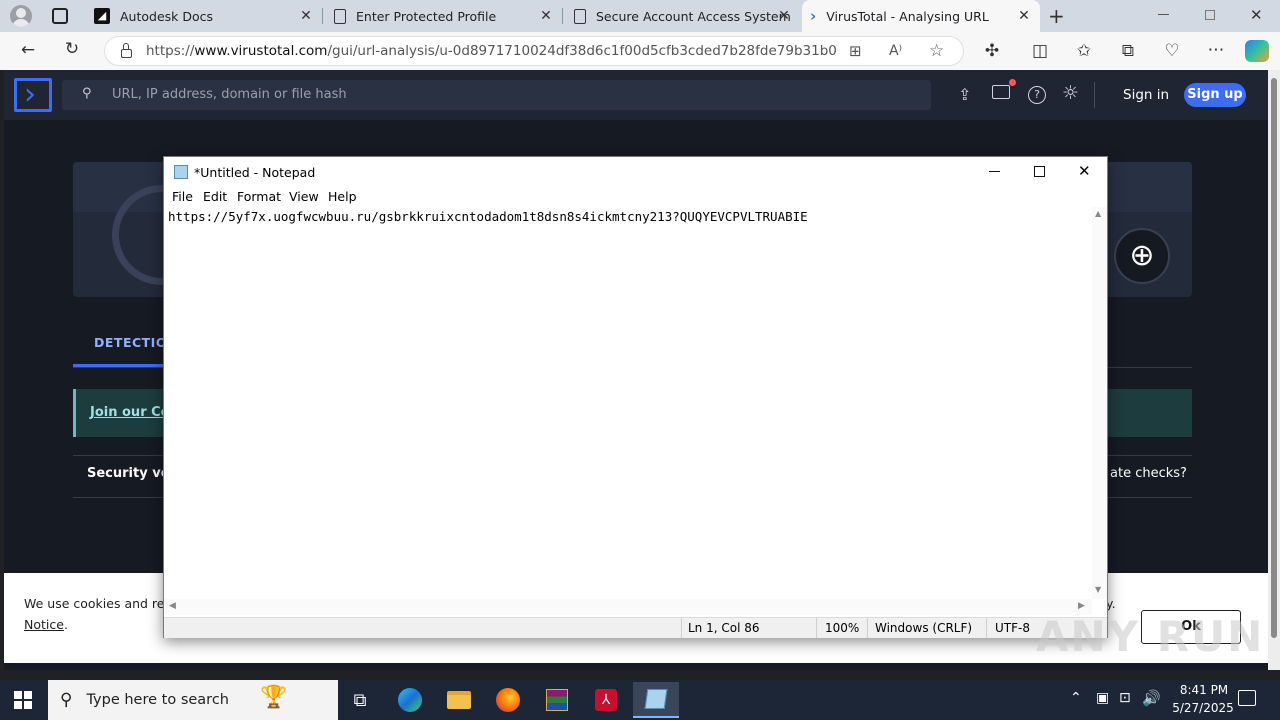 The image size is (1280, 720). I want to click on tab-title: VirusTotal - Analysing URL, so click(907, 16).